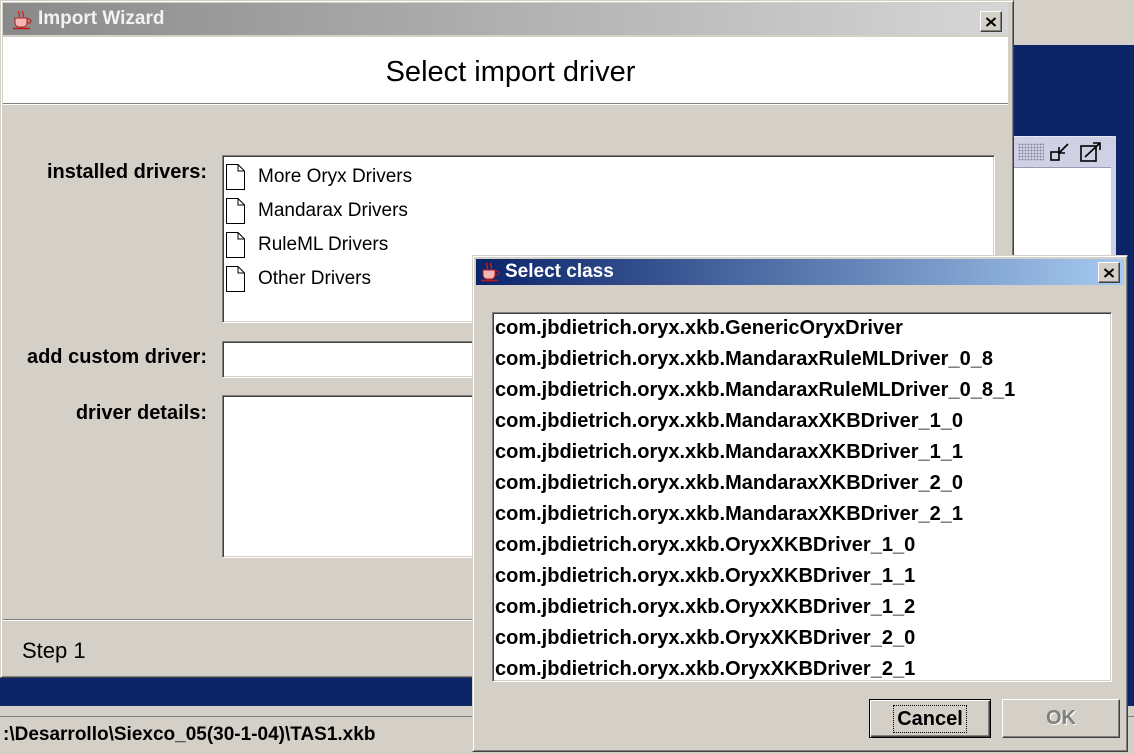 The width and height of the screenshot is (1134, 754). I want to click on installed-drivers-label: installed drivers:, so click(126, 172).